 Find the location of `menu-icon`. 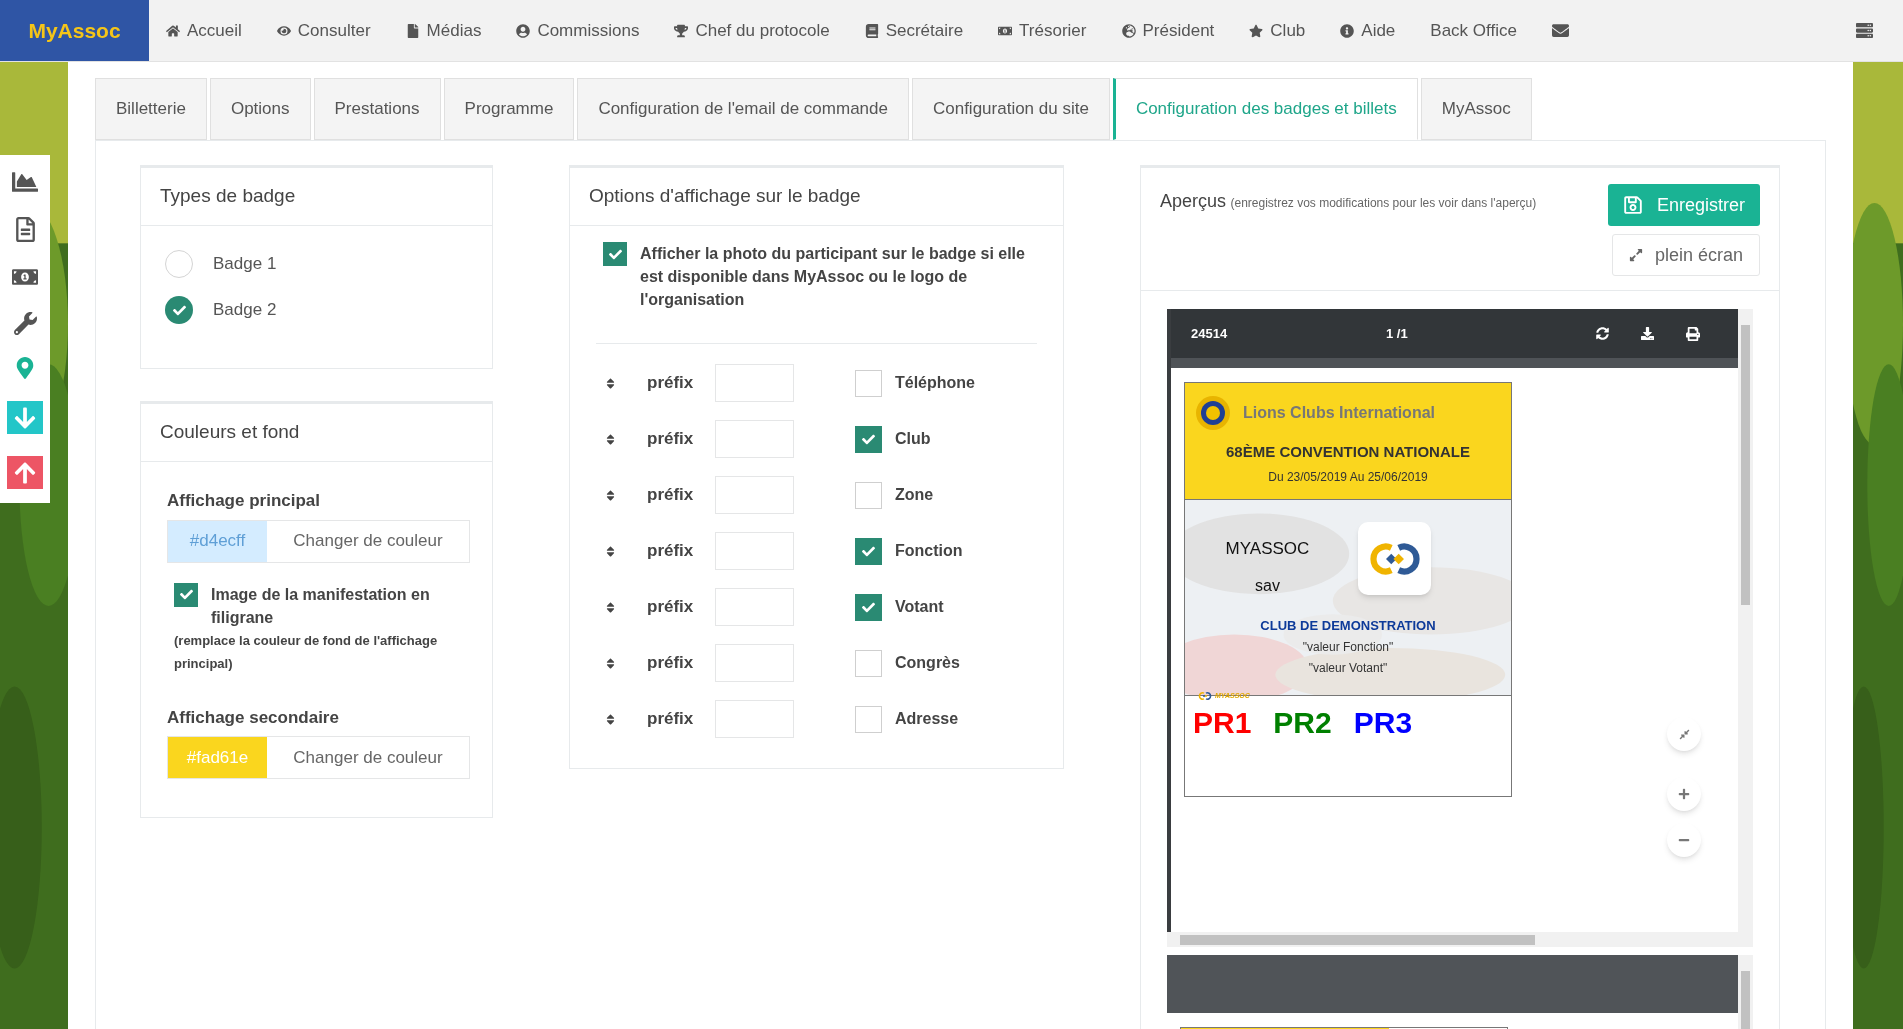

menu-icon is located at coordinates (1864, 30).